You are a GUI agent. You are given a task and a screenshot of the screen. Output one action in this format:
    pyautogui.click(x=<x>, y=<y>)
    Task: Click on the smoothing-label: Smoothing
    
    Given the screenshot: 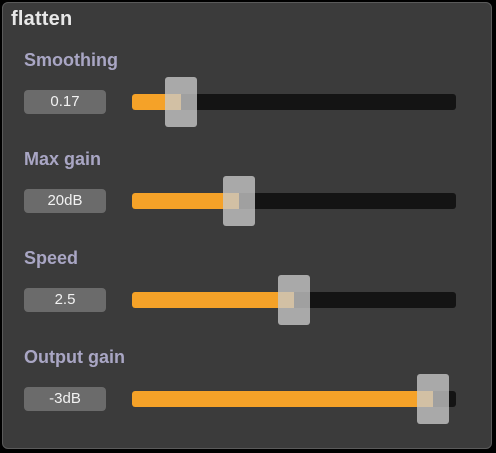 What is the action you would take?
    pyautogui.click(x=71, y=60)
    